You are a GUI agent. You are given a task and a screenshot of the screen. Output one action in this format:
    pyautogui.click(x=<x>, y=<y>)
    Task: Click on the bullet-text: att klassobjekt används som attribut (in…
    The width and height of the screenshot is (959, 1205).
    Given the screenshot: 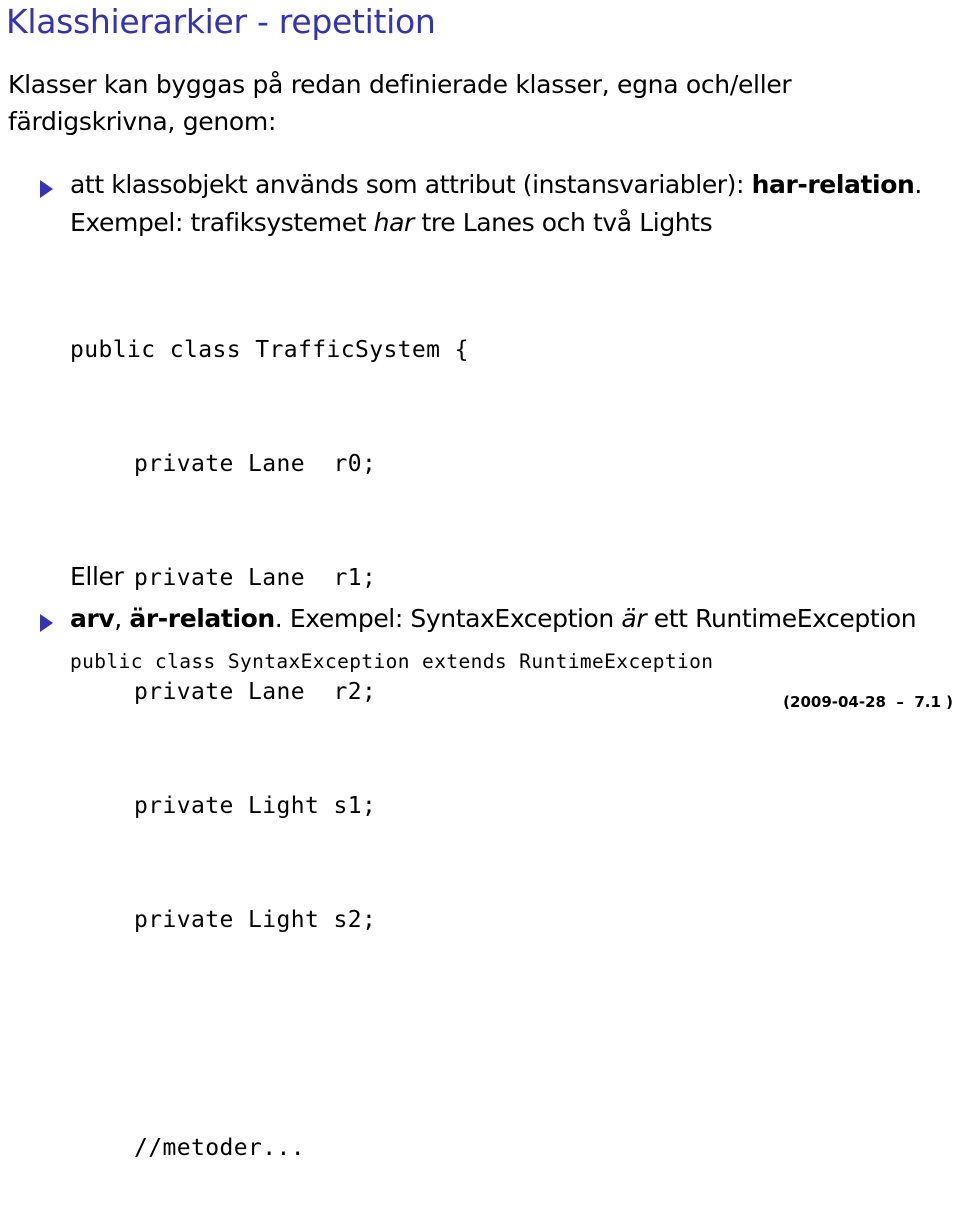 What is the action you would take?
    pyautogui.click(x=411, y=184)
    